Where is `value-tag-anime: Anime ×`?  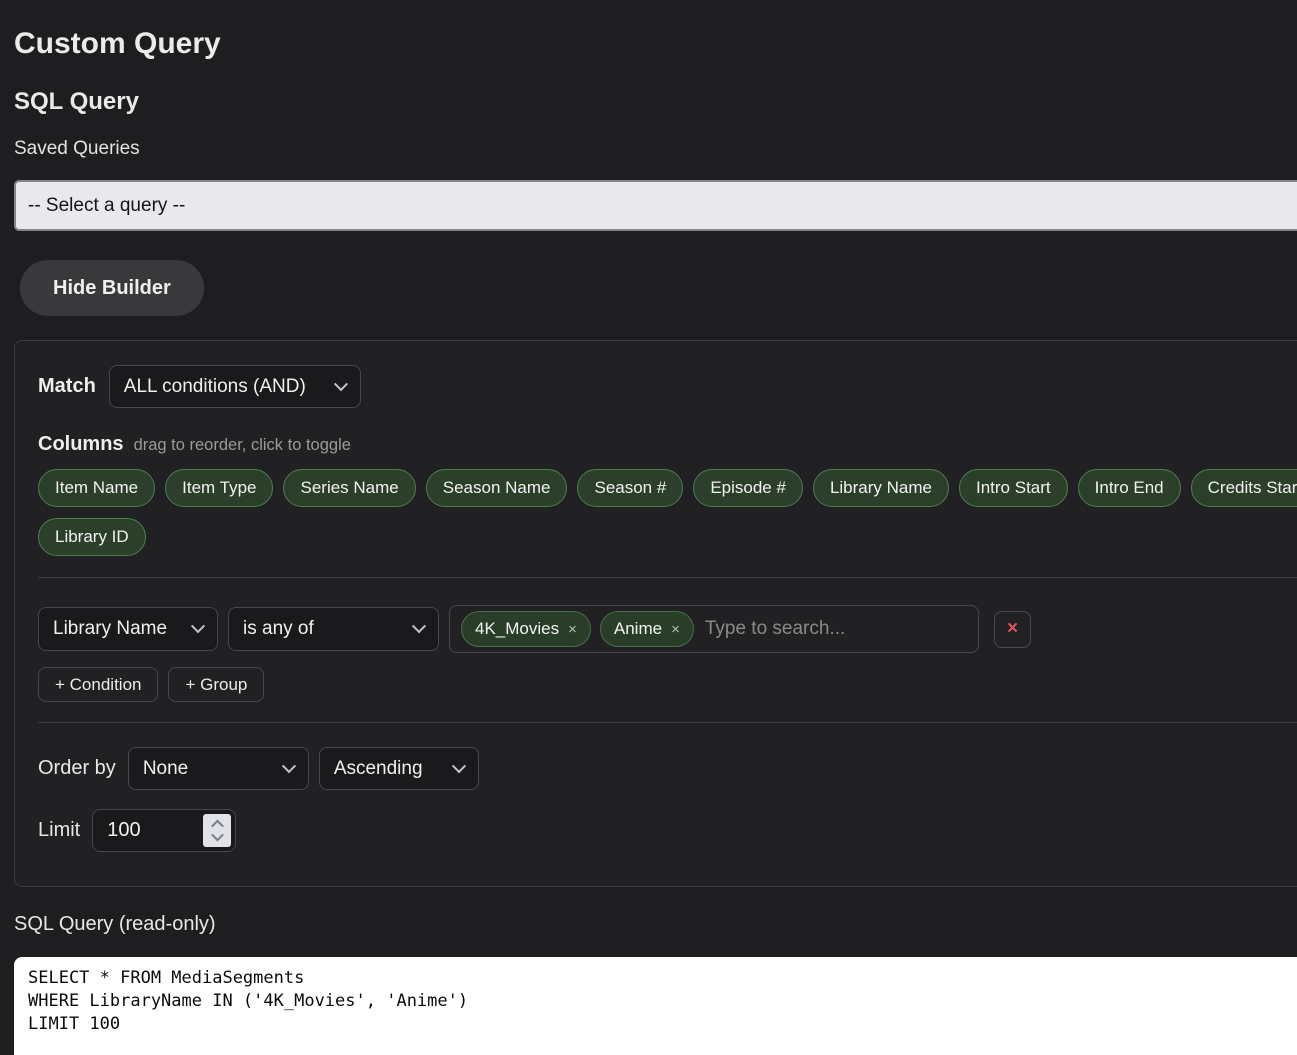 value-tag-anime: Anime × is located at coordinates (646, 629).